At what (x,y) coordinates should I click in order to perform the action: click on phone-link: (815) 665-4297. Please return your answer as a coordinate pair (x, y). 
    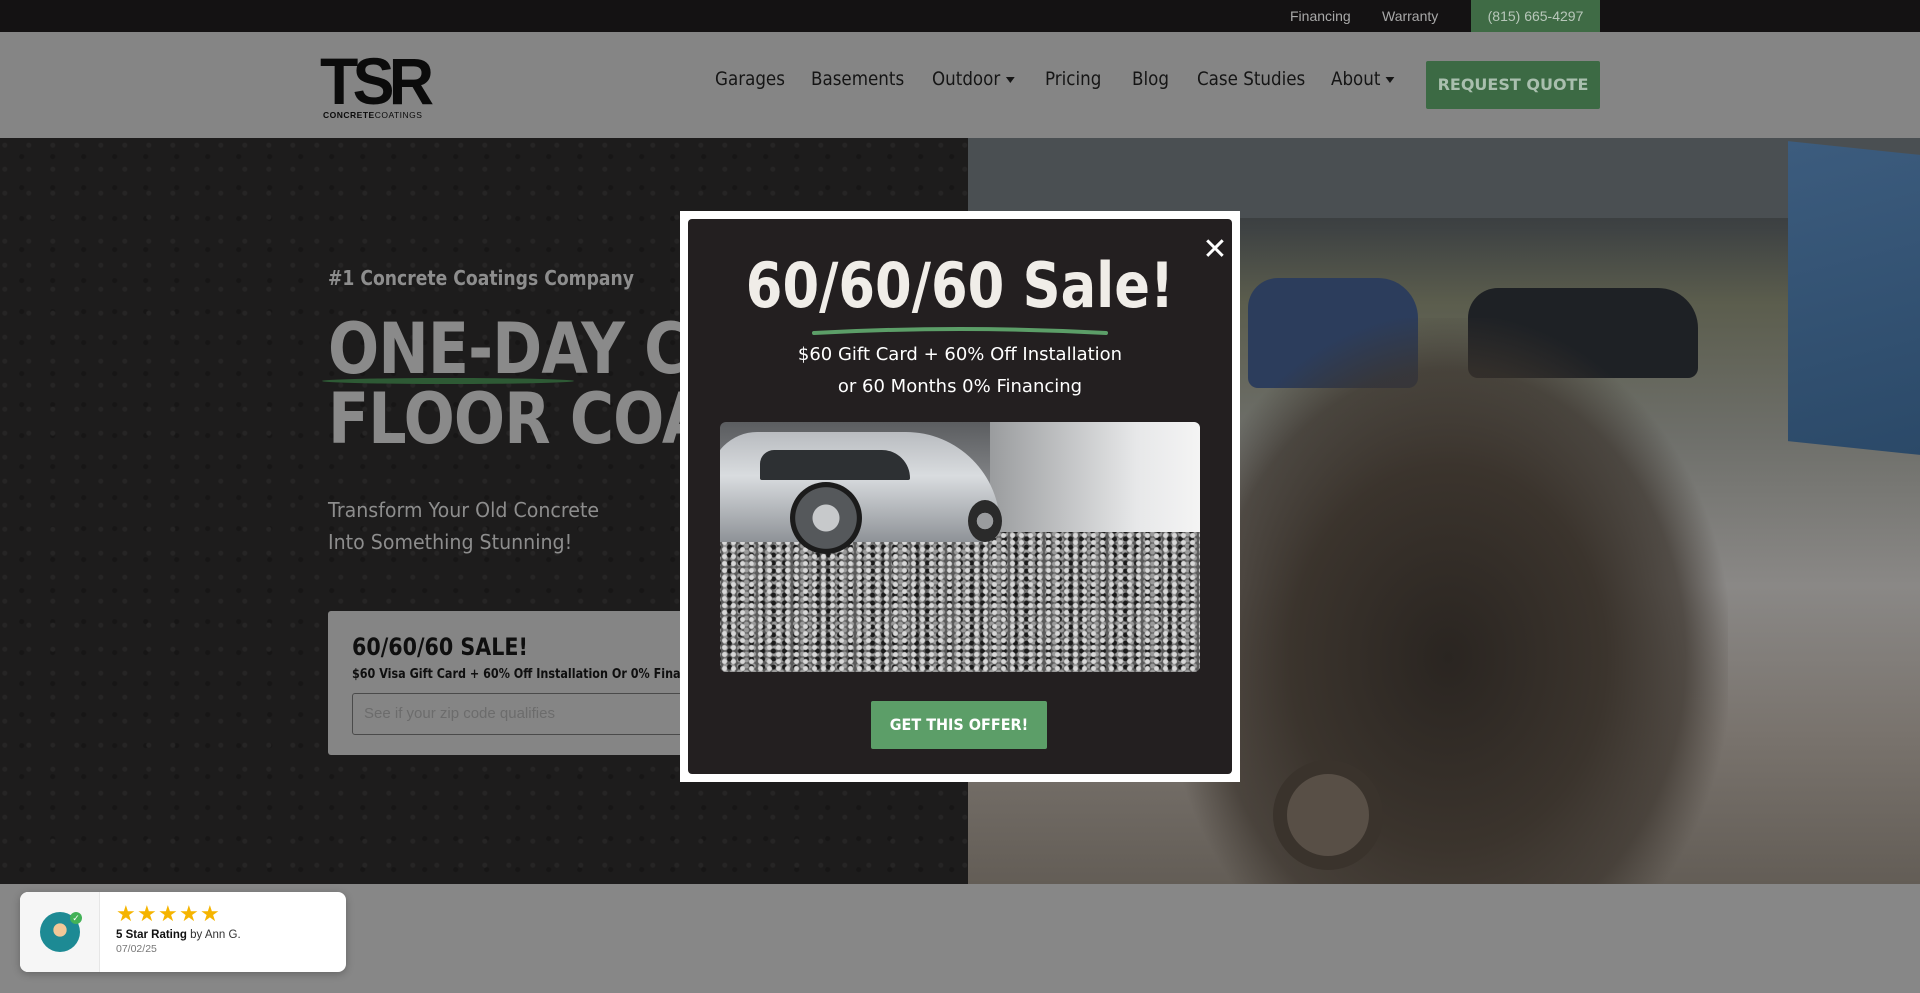
    Looking at the image, I should click on (1535, 16).